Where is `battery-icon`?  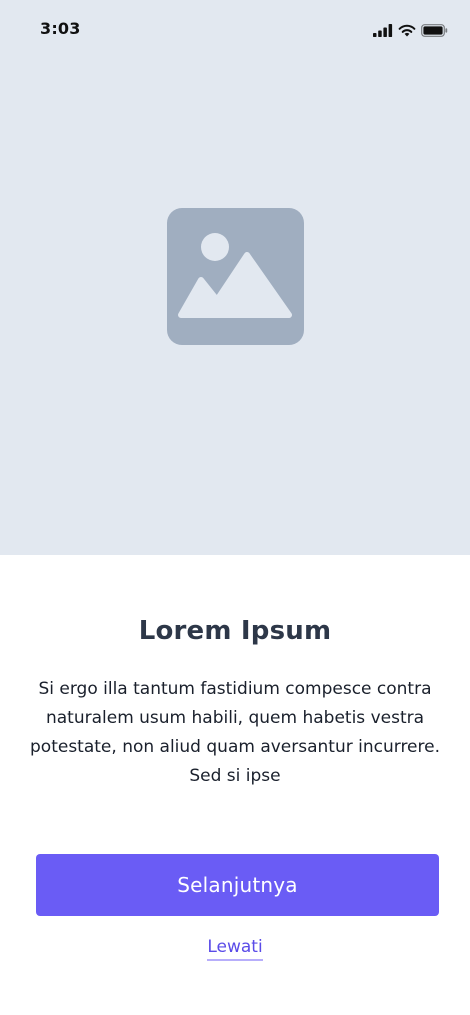 battery-icon is located at coordinates (434, 30).